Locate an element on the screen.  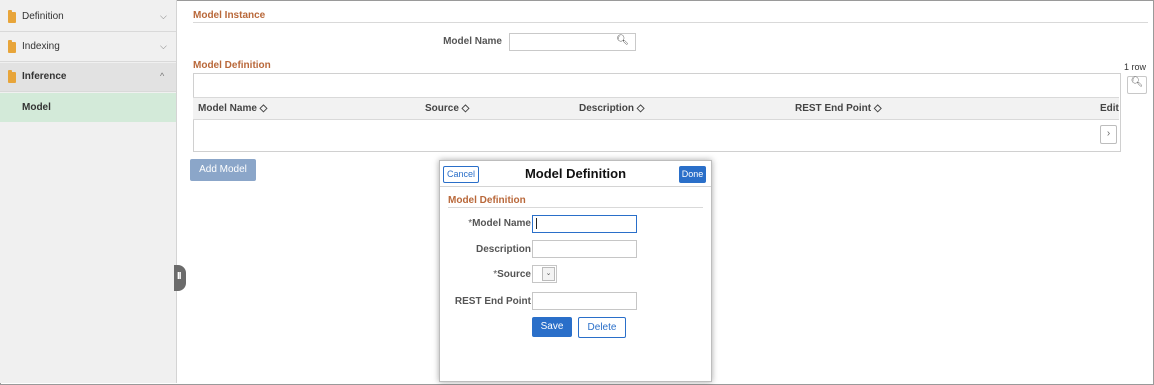
done-button: Done is located at coordinates (692, 174).